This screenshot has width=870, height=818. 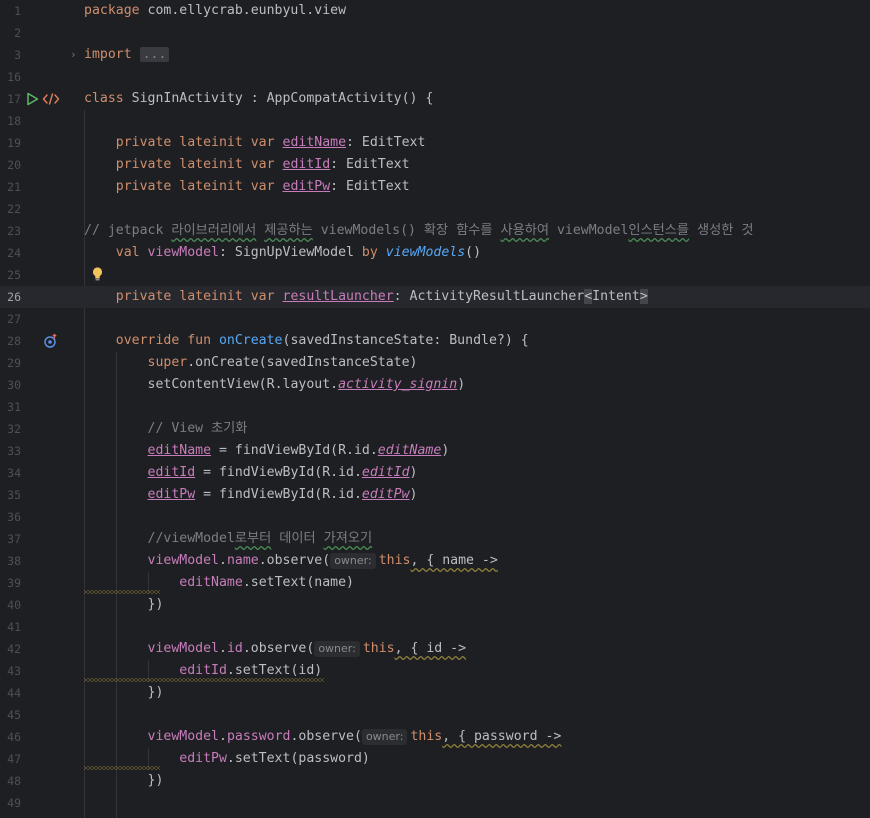 I want to click on line-number: 47, so click(x=14, y=759).